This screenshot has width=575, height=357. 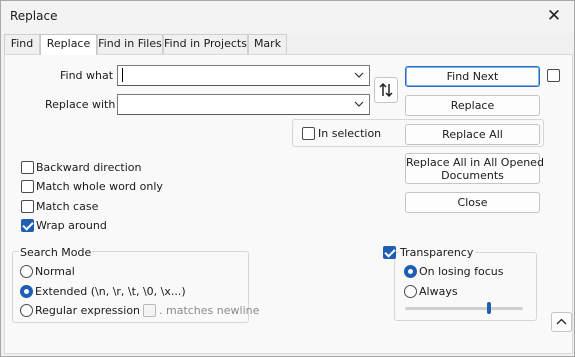 What do you see at coordinates (67, 206) in the screenshot?
I see `match-case-label: Match case` at bounding box center [67, 206].